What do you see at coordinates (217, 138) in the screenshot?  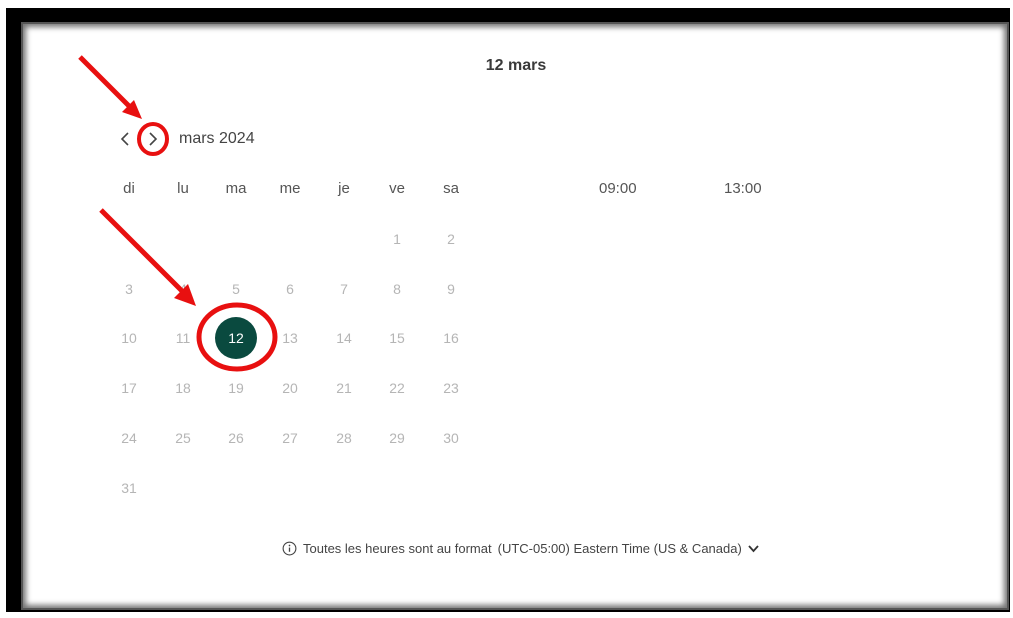 I see `month-label: mars 2024` at bounding box center [217, 138].